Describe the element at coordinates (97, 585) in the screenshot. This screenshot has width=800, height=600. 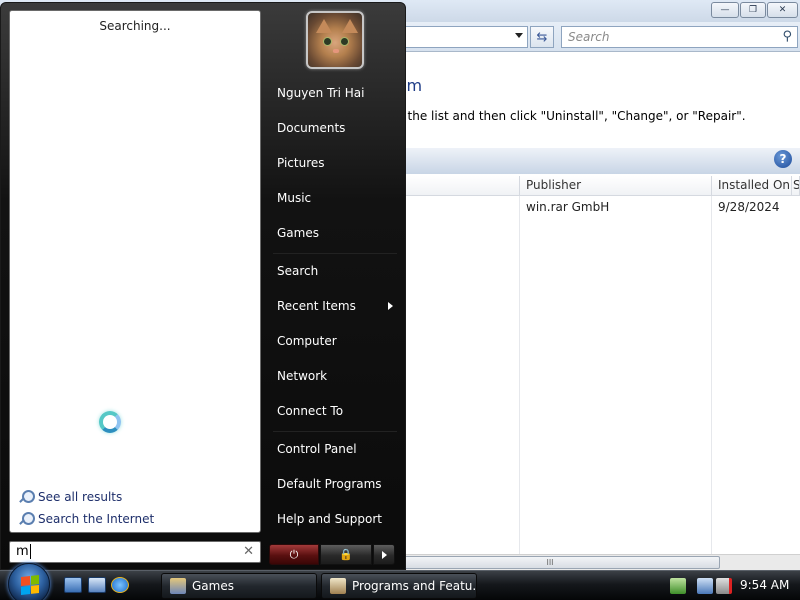
I see `switch-windows-icon` at that location.